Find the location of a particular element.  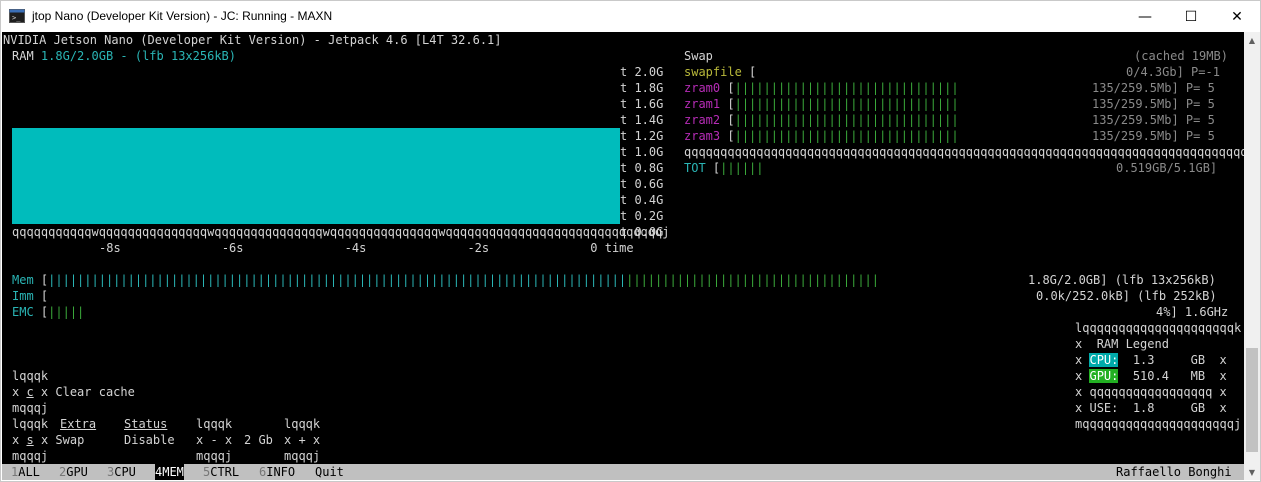

minimize-icon: — is located at coordinates (1145, 16).